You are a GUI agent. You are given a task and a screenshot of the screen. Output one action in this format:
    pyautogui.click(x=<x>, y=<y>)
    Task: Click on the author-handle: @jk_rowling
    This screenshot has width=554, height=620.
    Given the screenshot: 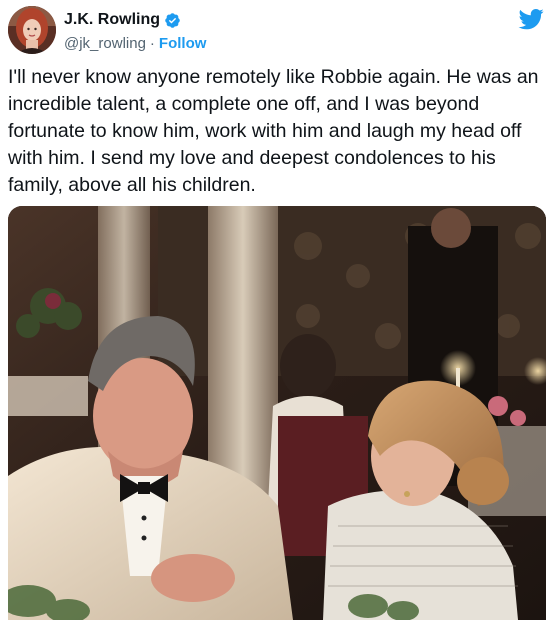 What is the action you would take?
    pyautogui.click(x=105, y=43)
    